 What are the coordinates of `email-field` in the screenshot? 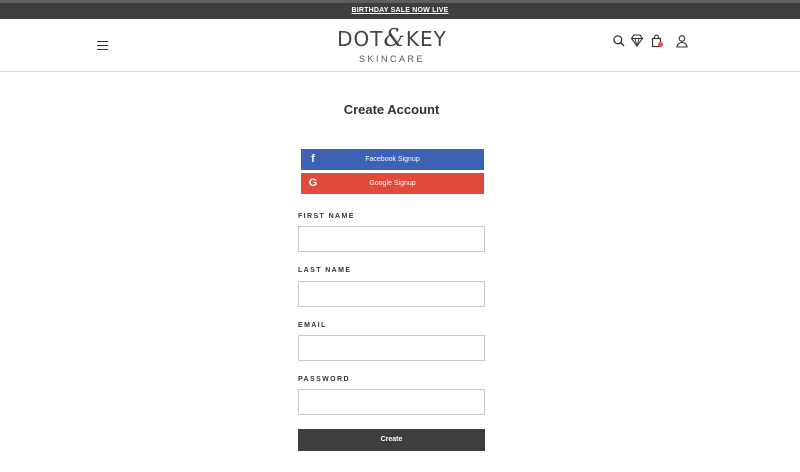 It's located at (391, 348).